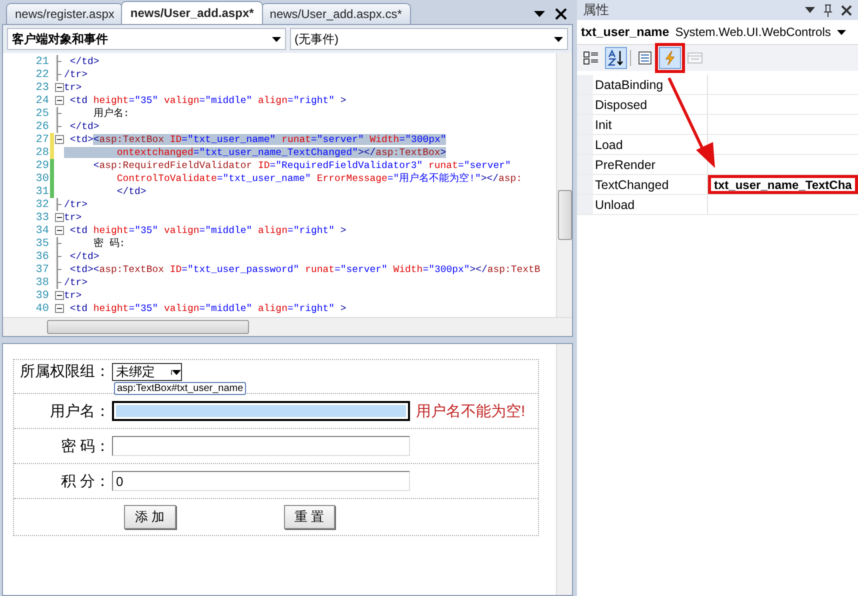 The width and height of the screenshot is (858, 596). What do you see at coordinates (42, 270) in the screenshot?
I see `line-number: 37` at bounding box center [42, 270].